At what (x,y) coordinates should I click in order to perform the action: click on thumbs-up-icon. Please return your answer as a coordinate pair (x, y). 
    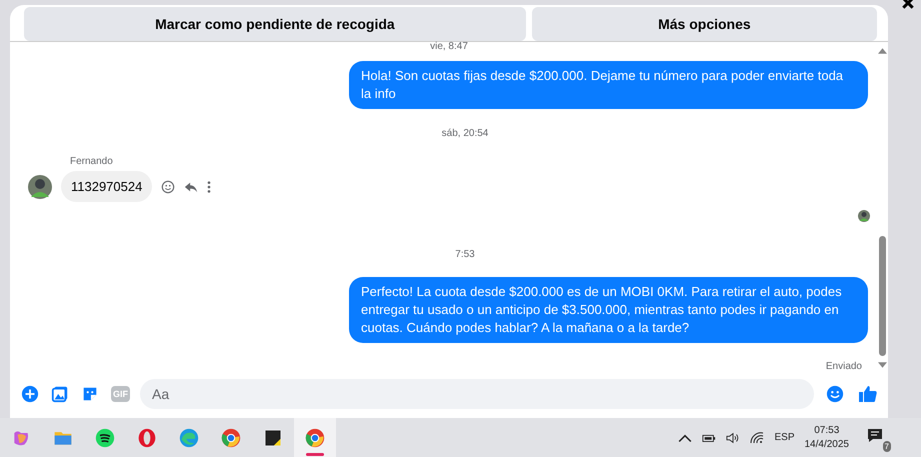
    Looking at the image, I should click on (868, 394).